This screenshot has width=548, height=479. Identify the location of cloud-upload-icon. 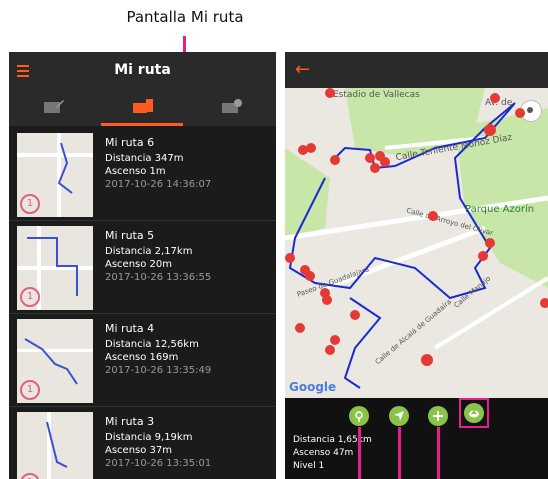
(474, 414).